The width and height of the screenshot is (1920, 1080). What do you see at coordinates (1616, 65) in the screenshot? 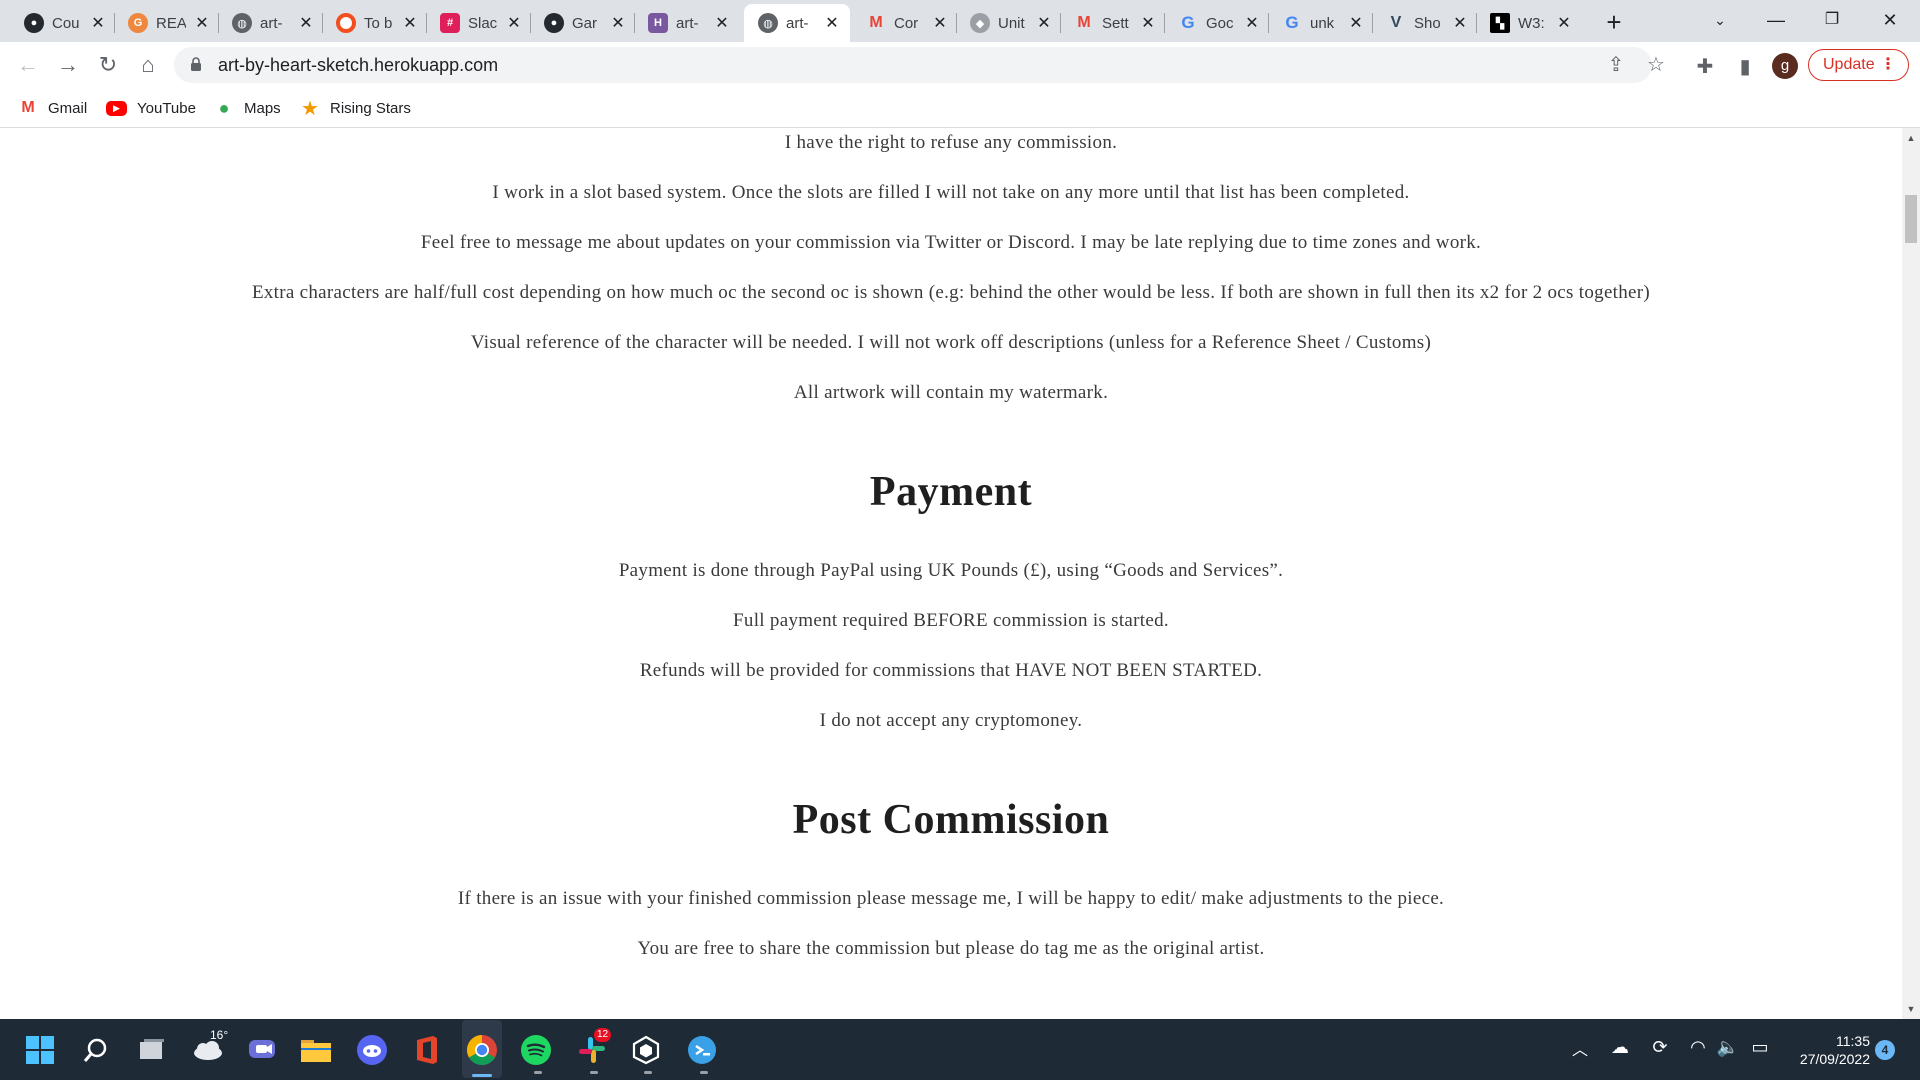
I see `share-icon: ⇪` at bounding box center [1616, 65].